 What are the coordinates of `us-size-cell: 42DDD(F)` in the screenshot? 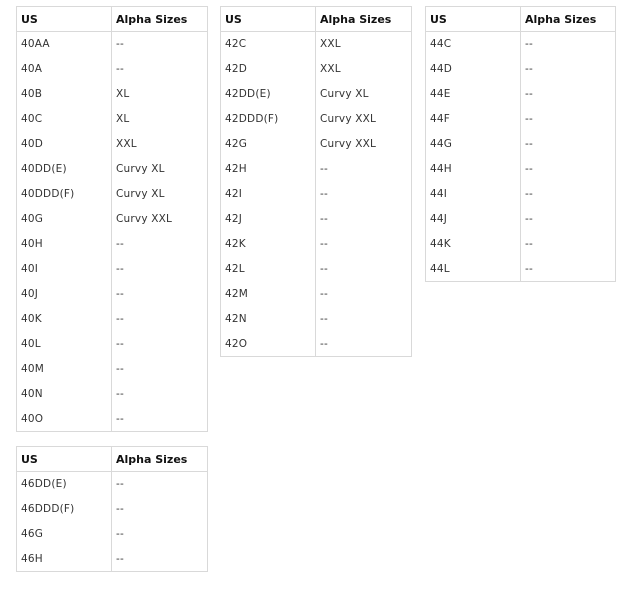 It's located at (268, 119).